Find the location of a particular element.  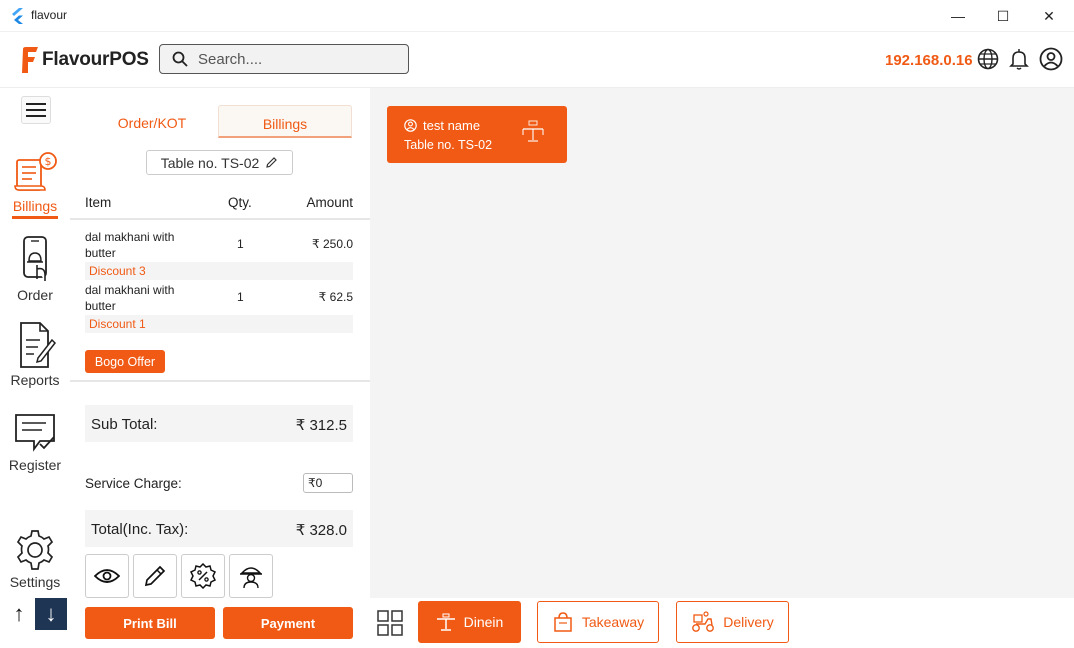

user-icon is located at coordinates (410, 125).